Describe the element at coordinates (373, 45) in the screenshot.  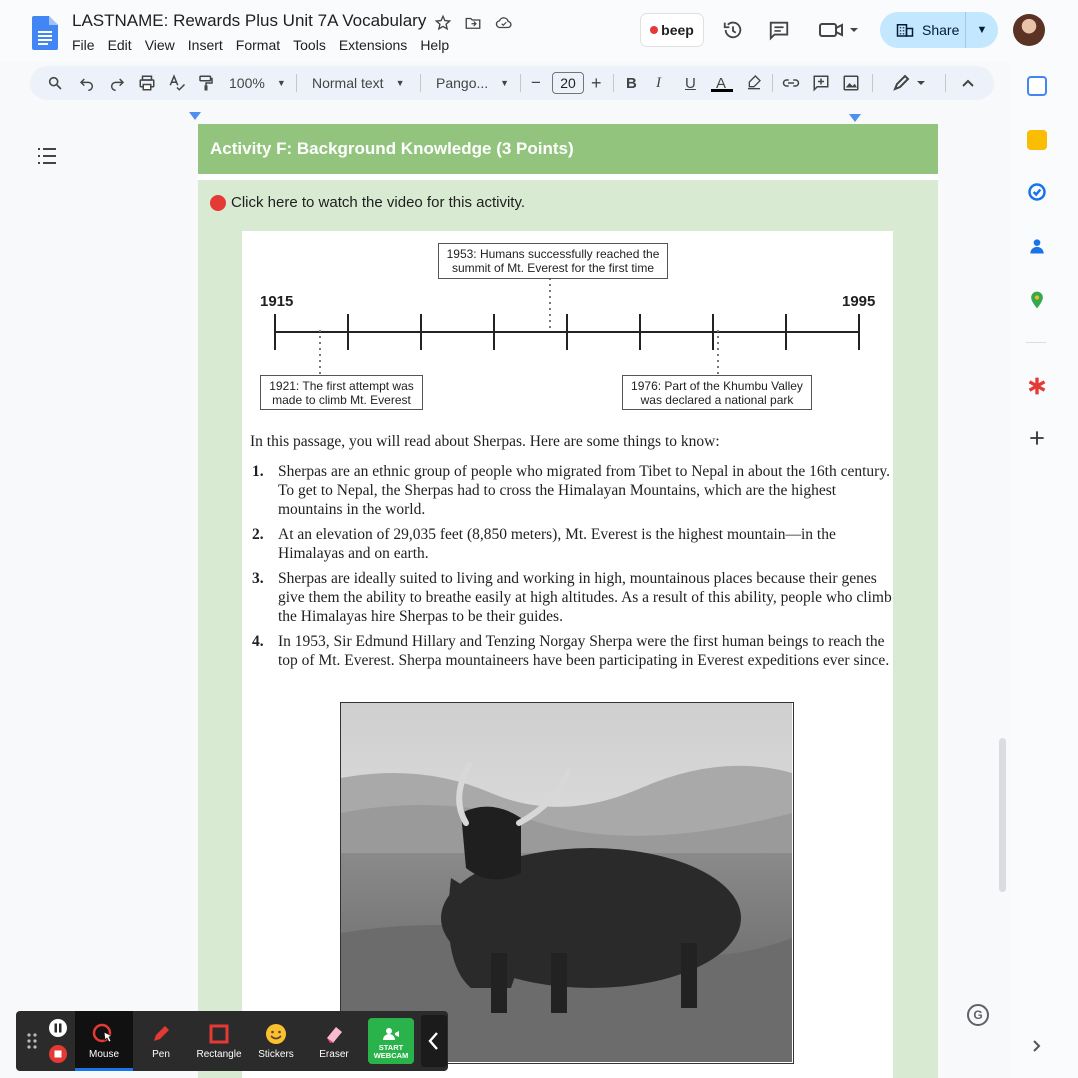
I see `menu-extensions: Extensions` at that location.